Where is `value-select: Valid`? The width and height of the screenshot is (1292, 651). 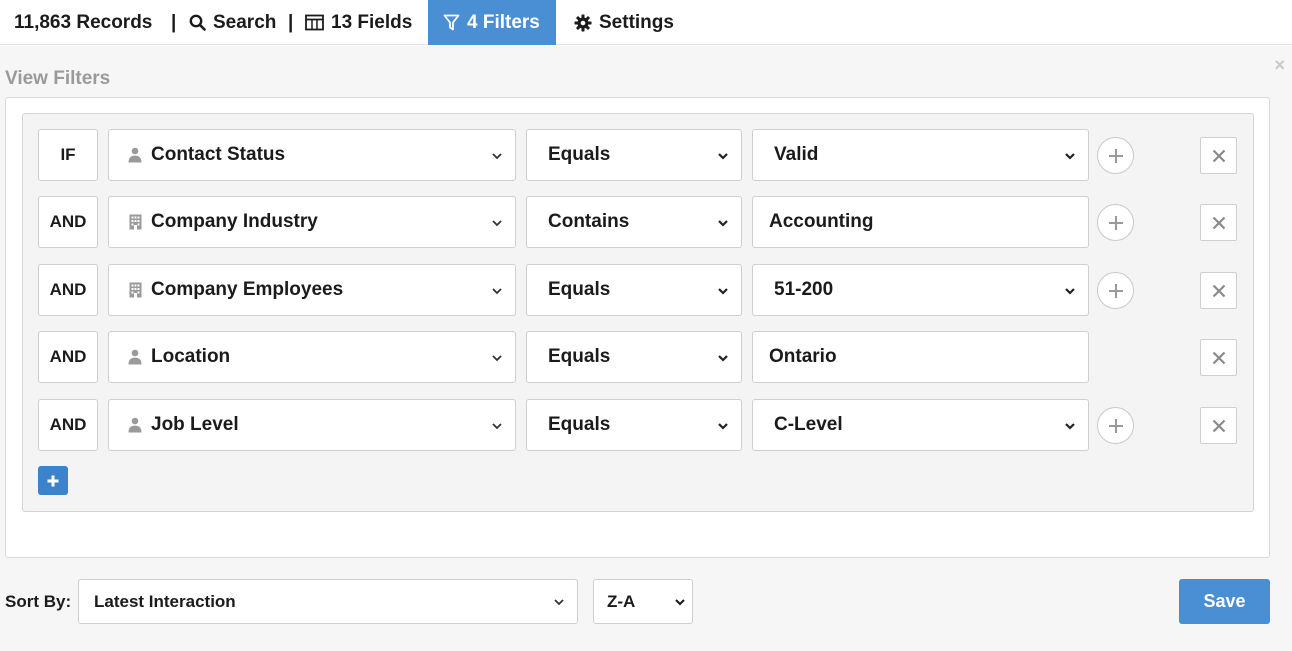
value-select: Valid is located at coordinates (920, 155).